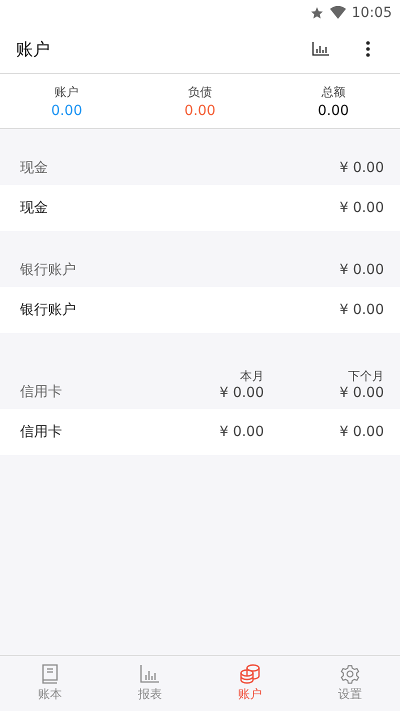  Describe the element at coordinates (338, 12) in the screenshot. I see `wifi-icon` at that location.